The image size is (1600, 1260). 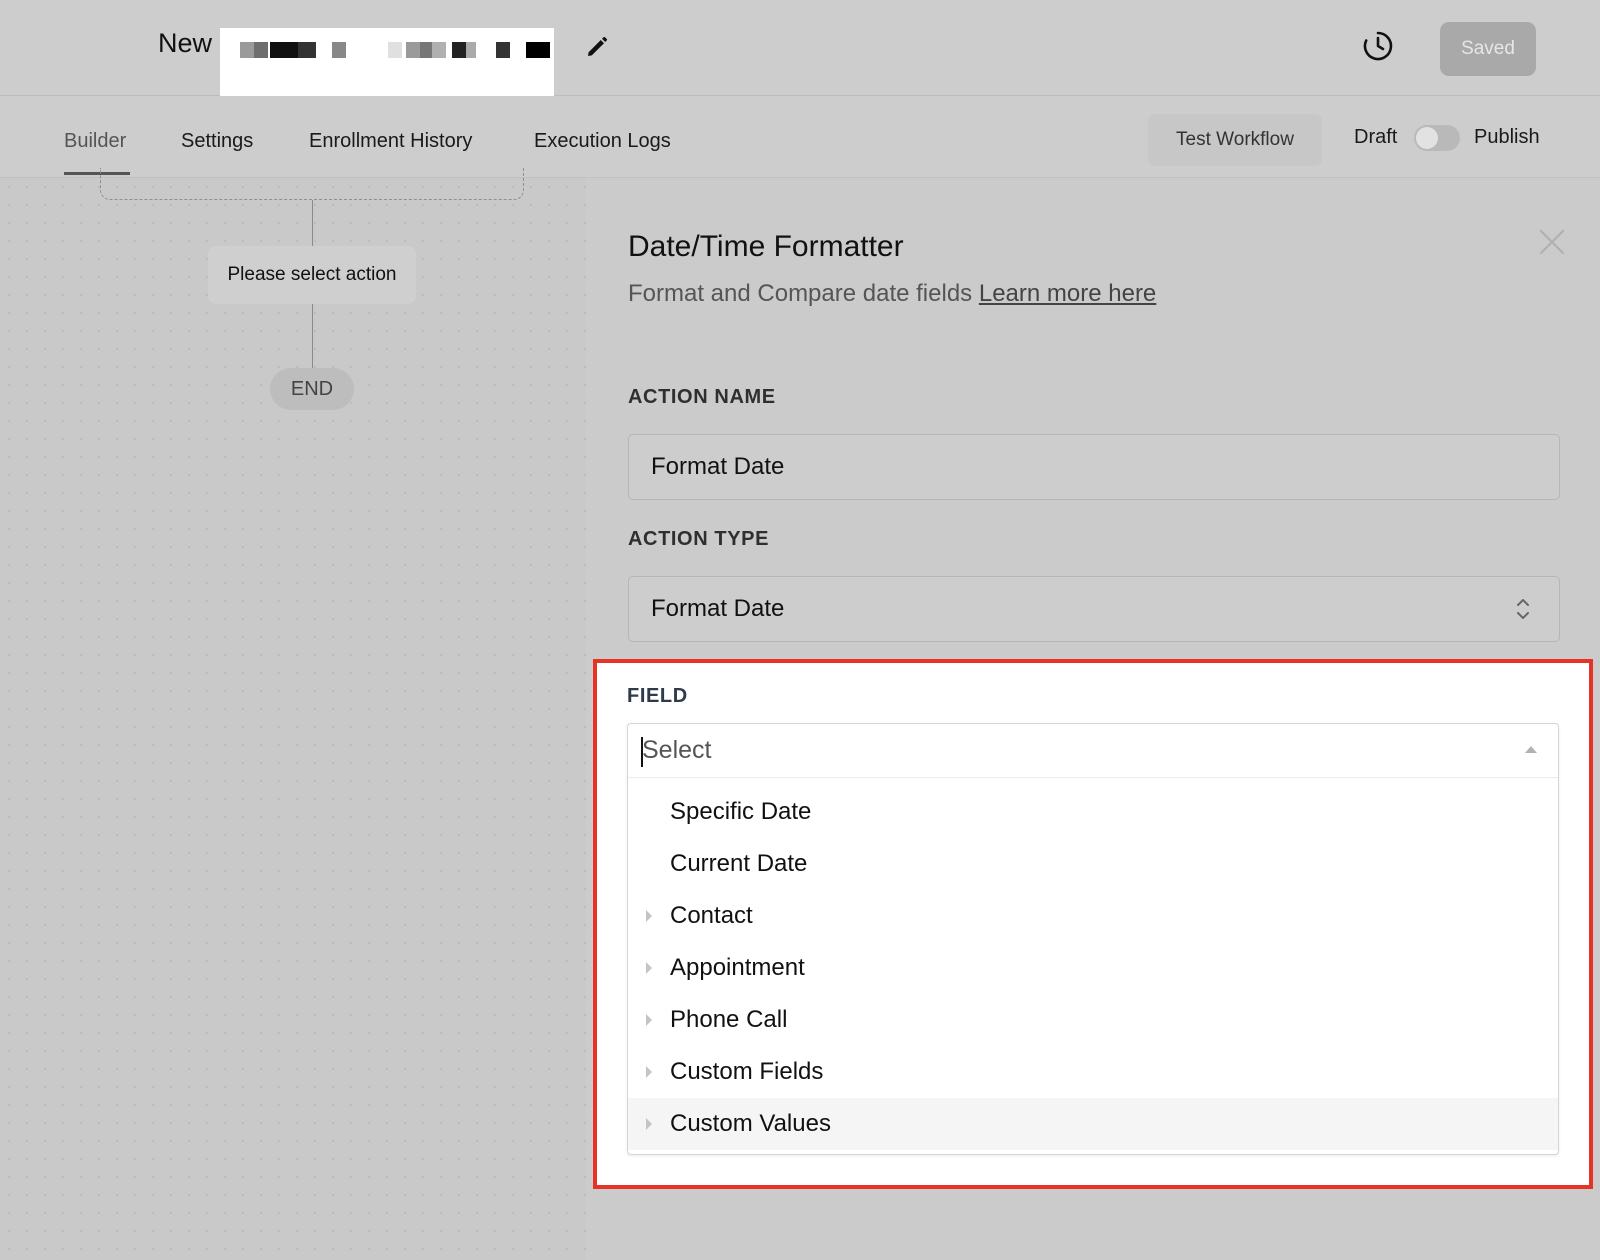 I want to click on action-type-value: Format Date, so click(x=718, y=608).